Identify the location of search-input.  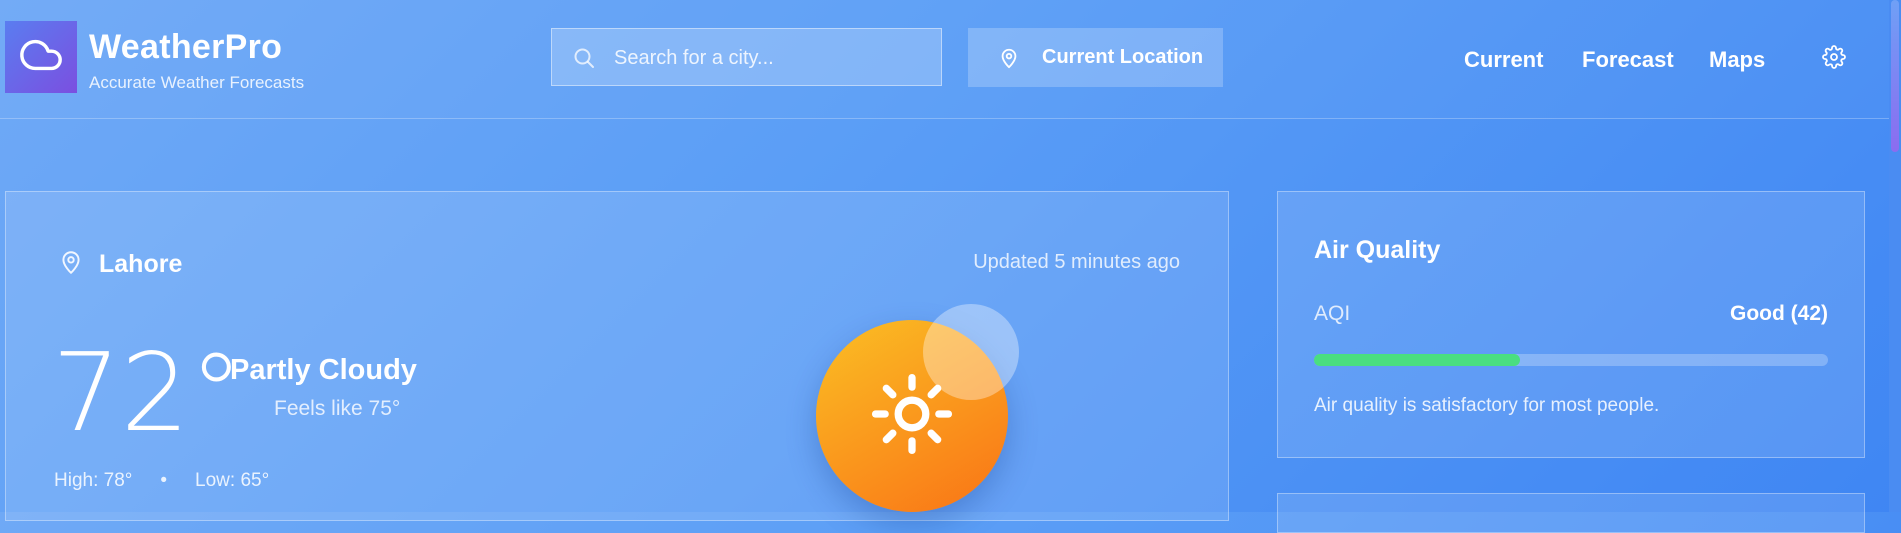
(774, 58).